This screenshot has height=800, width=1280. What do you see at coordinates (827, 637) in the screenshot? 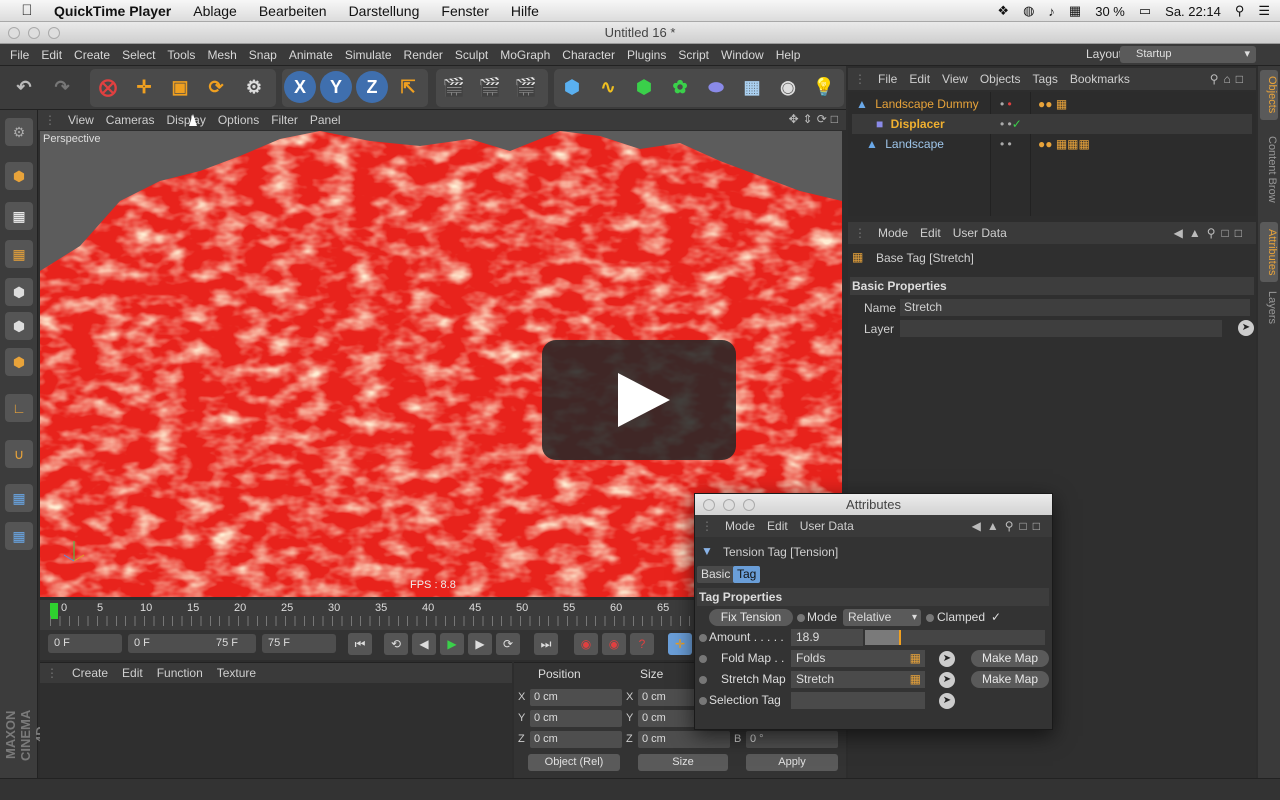
I see `amount-field: 18.9` at bounding box center [827, 637].